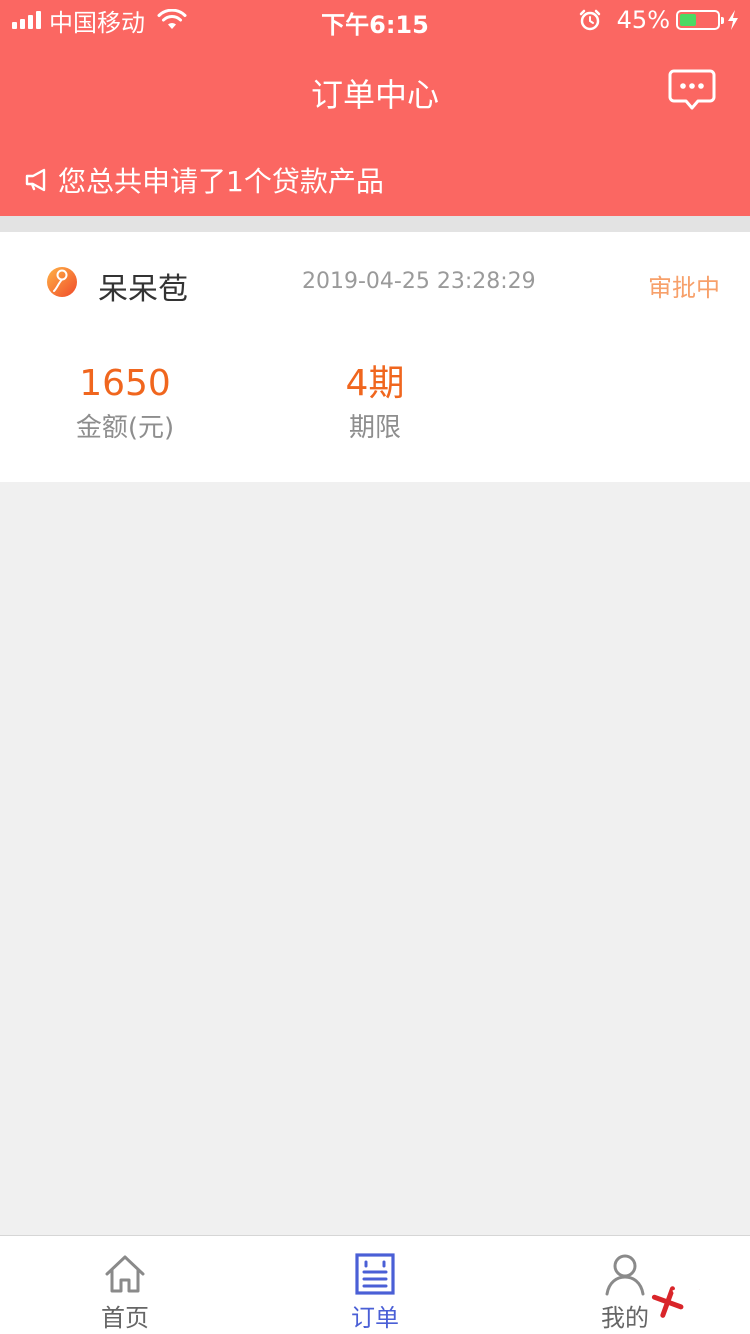 The image size is (750, 1334). What do you see at coordinates (125, 383) in the screenshot?
I see `amount-value: 1650` at bounding box center [125, 383].